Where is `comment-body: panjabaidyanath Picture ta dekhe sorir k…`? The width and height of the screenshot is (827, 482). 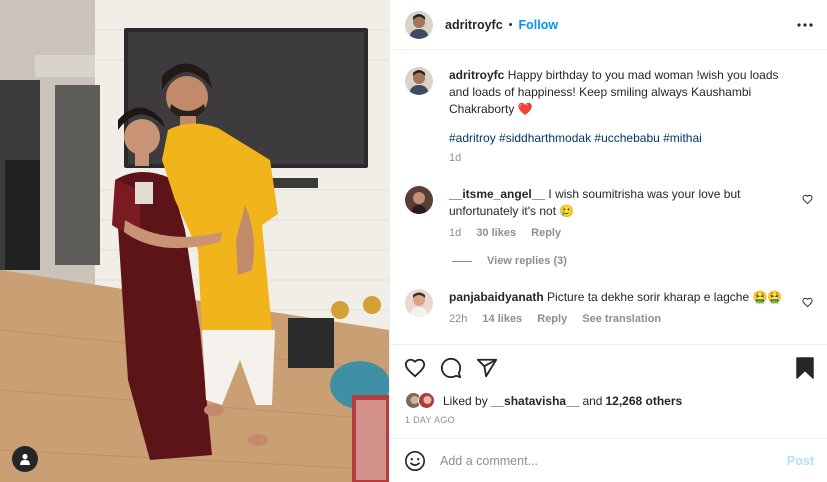 comment-body: panjabaidyanath Picture ta dekhe sorir k… is located at coordinates (620, 307).